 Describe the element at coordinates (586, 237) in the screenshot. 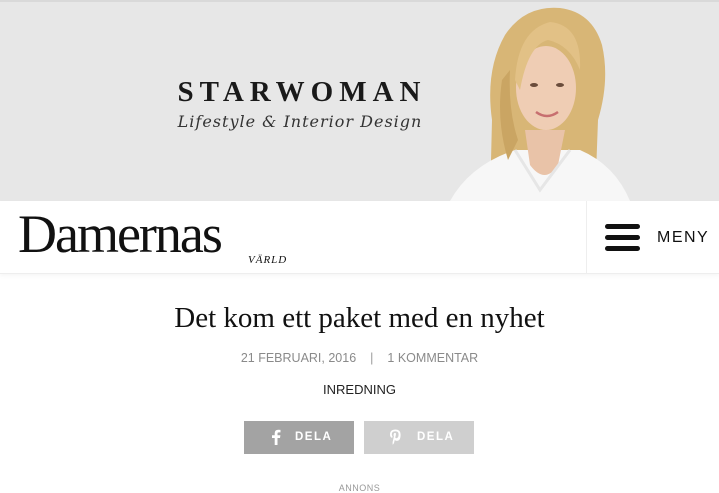

I see `header-divider` at that location.